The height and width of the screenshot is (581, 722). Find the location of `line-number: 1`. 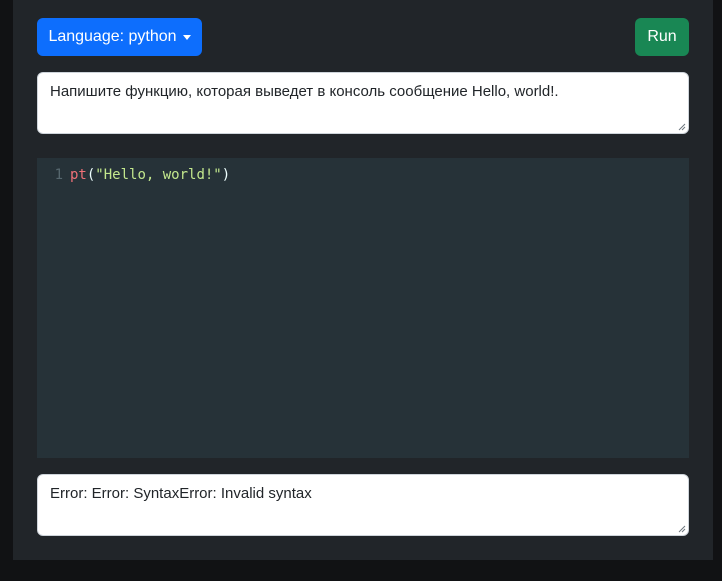

line-number: 1 is located at coordinates (58, 175).